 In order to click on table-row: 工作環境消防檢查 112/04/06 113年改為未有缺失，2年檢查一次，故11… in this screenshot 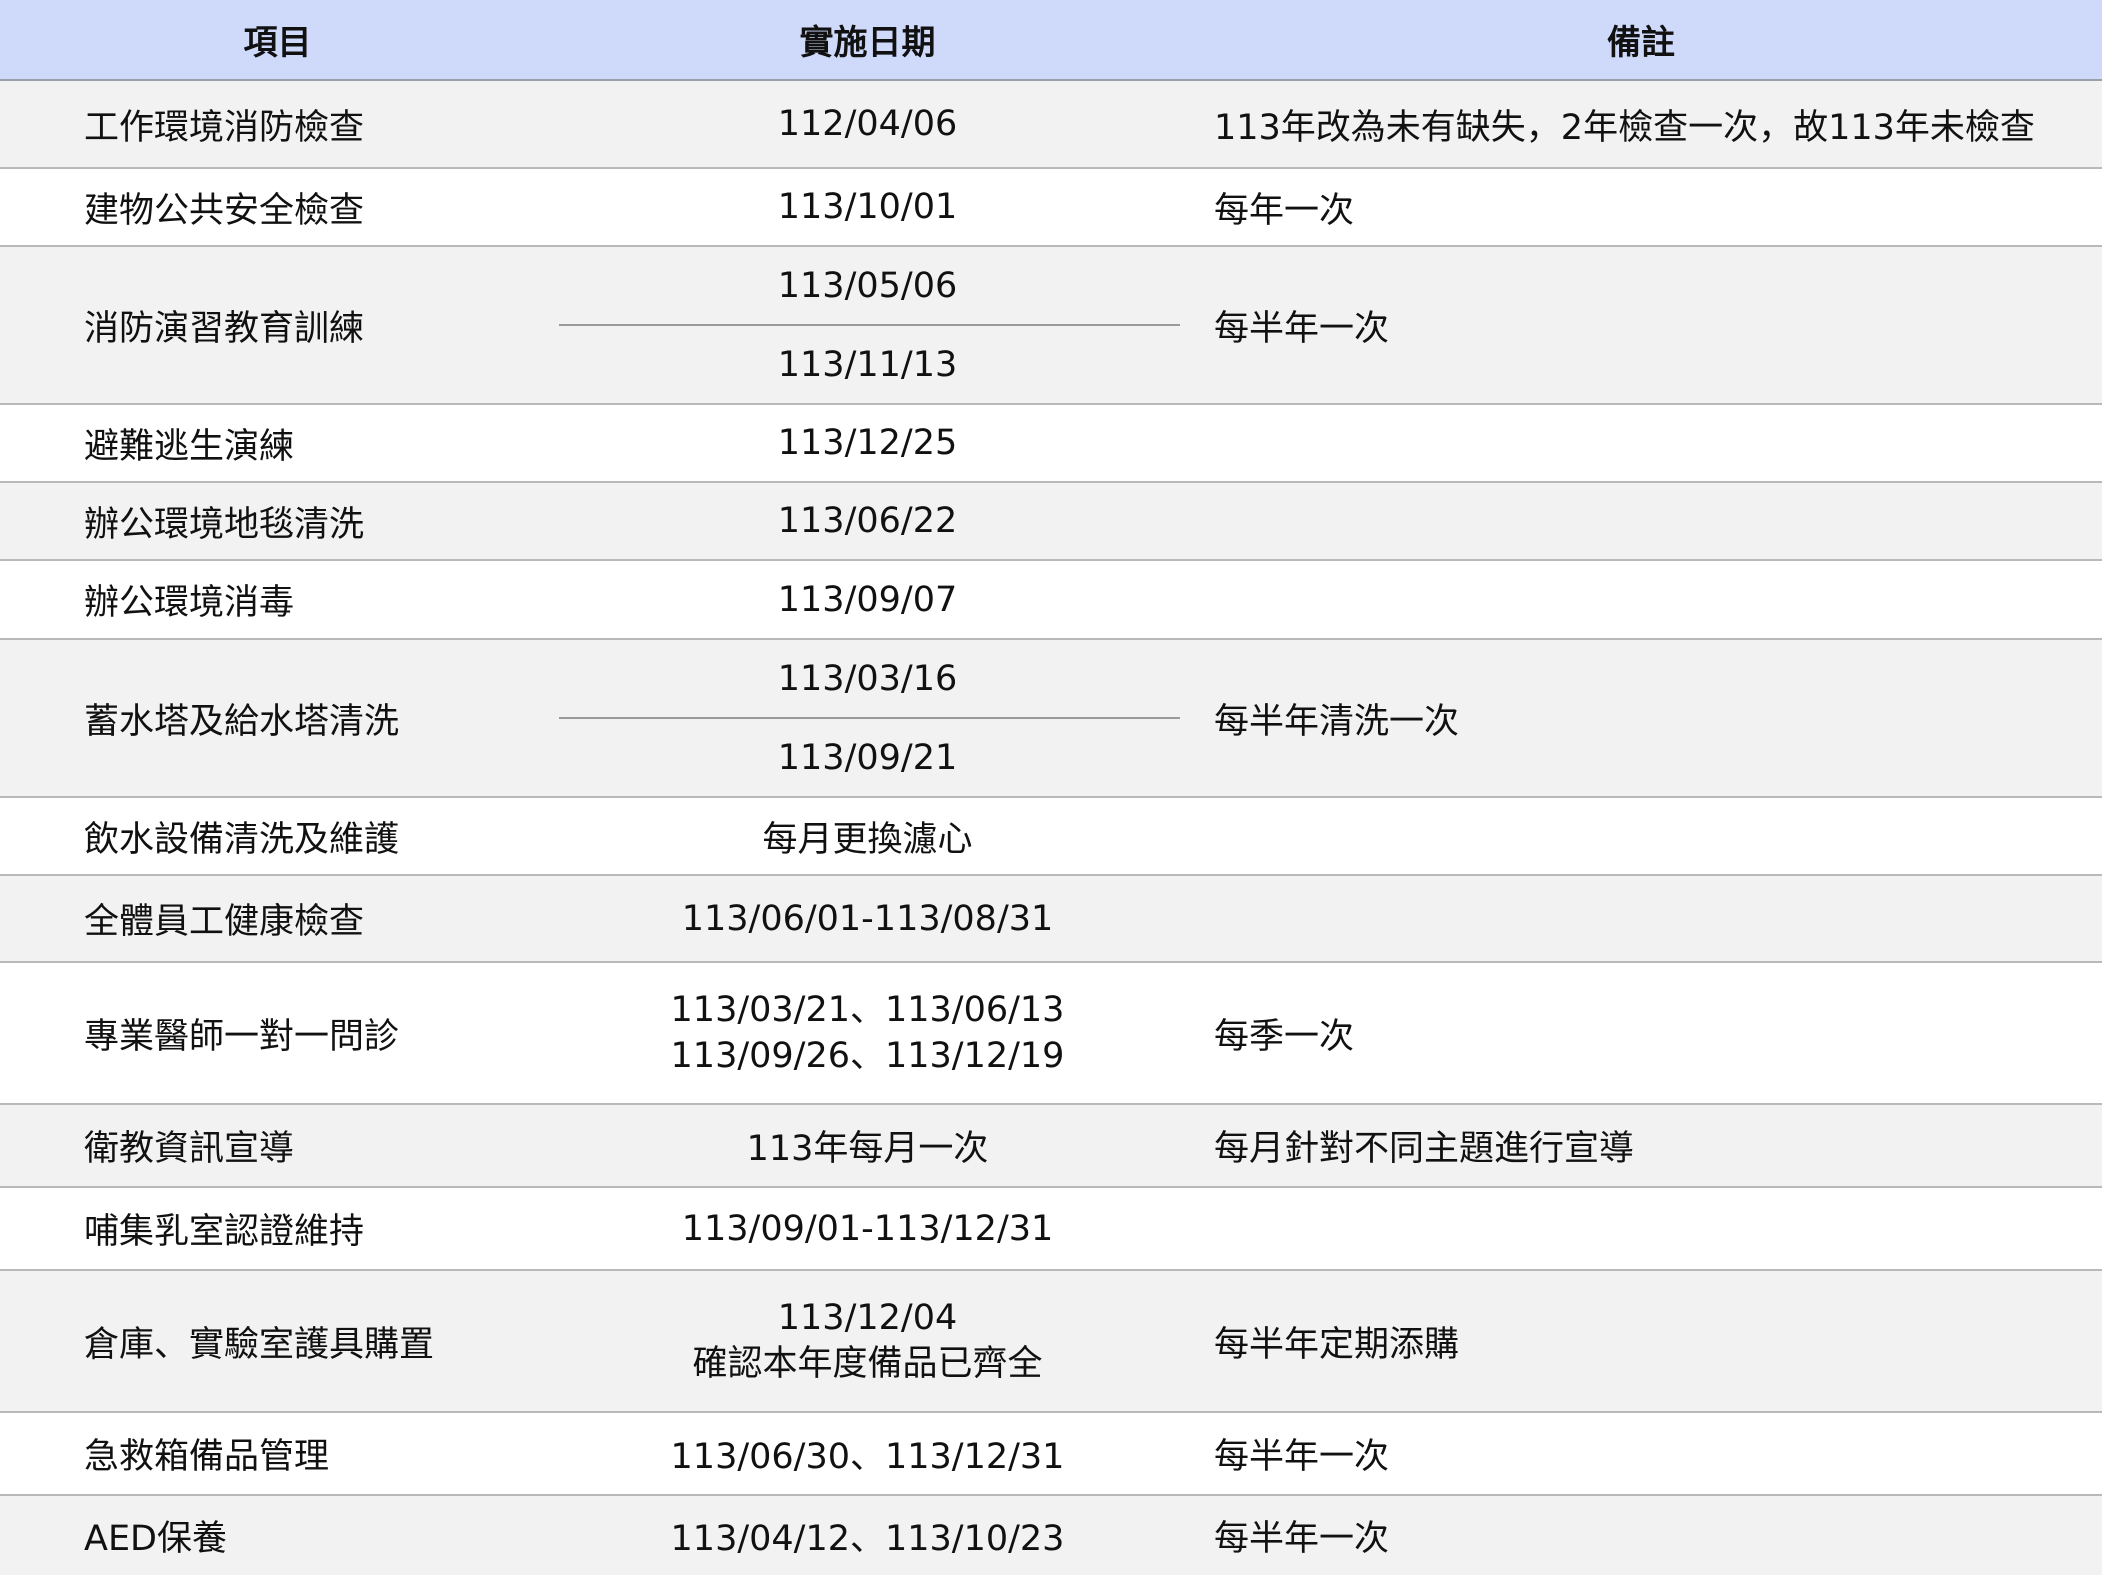, I will do `click(1051, 124)`.